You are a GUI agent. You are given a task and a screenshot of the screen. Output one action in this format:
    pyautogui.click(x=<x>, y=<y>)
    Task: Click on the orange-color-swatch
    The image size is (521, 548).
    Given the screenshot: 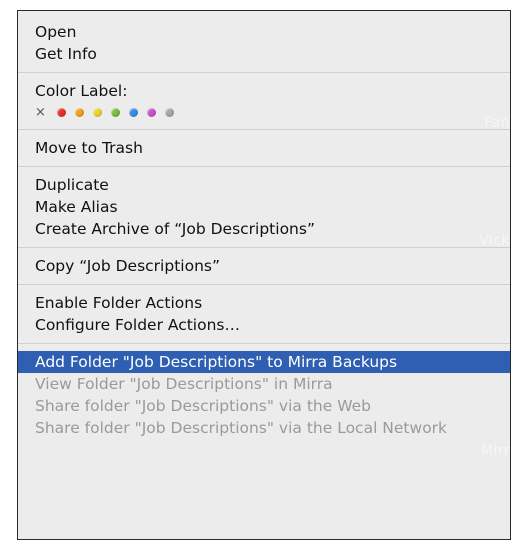 What is the action you would take?
    pyautogui.click(x=79, y=112)
    